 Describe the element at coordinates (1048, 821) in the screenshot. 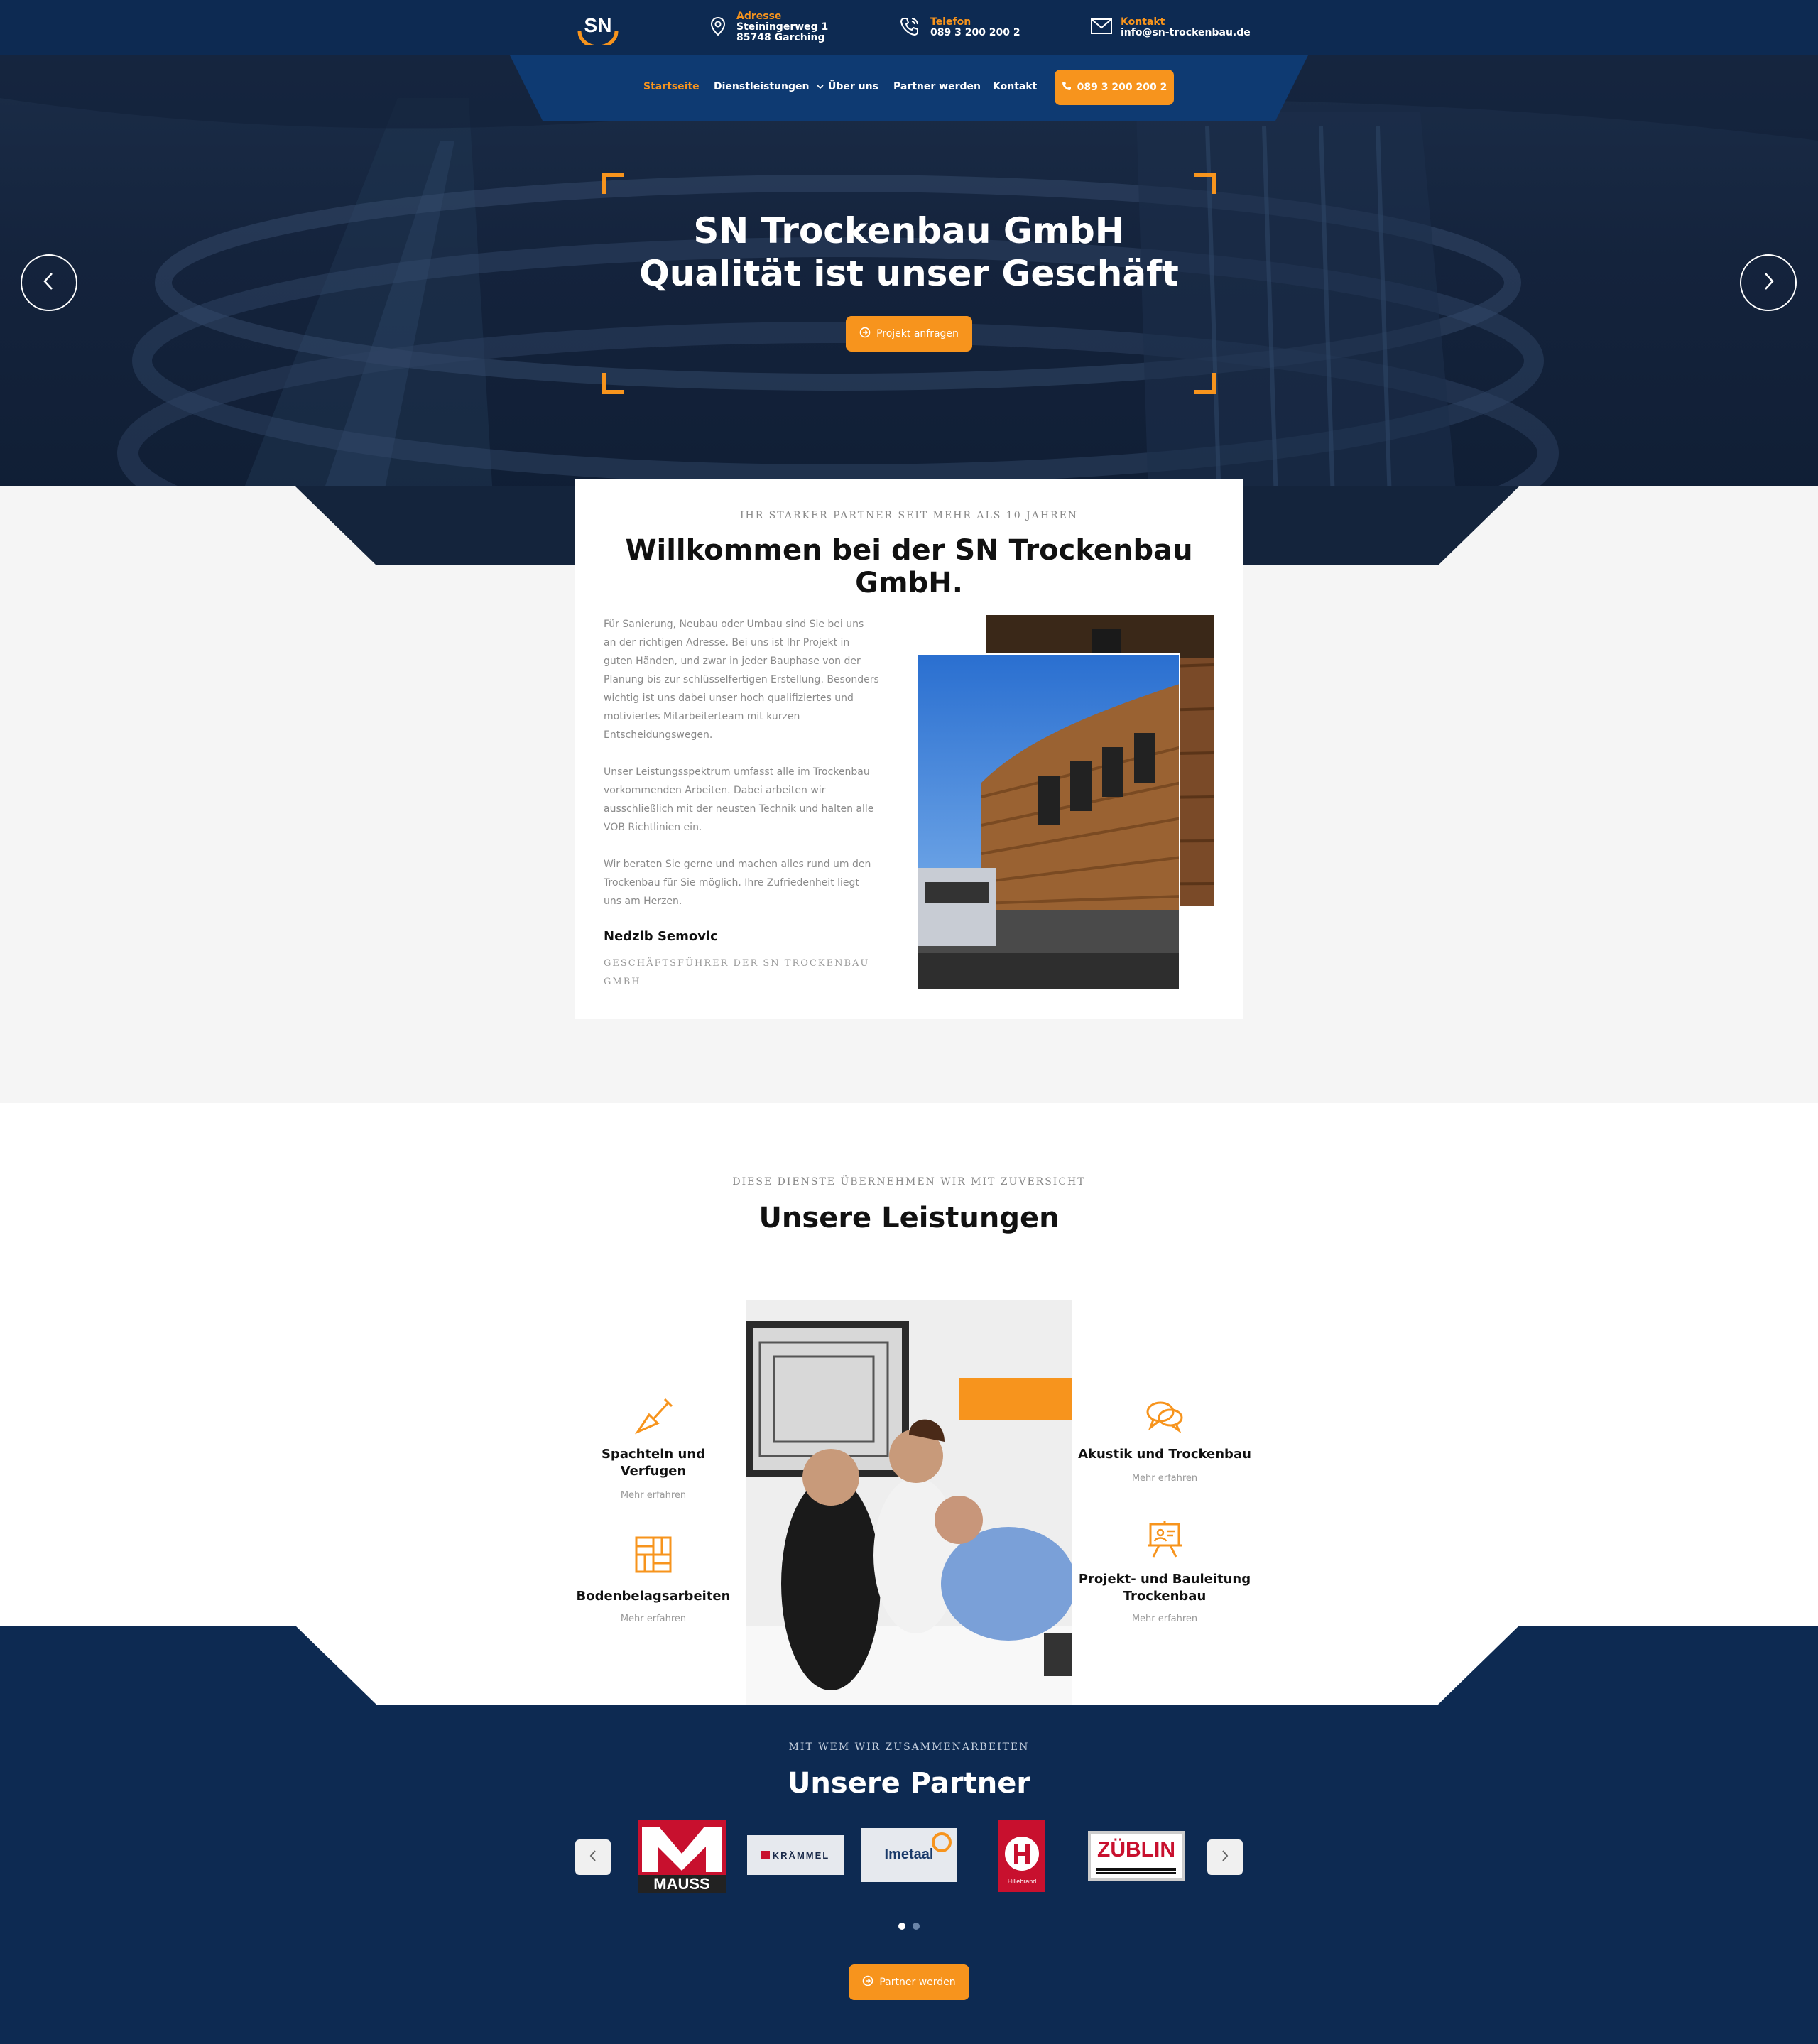

I see `wood-facade-building-image` at that location.